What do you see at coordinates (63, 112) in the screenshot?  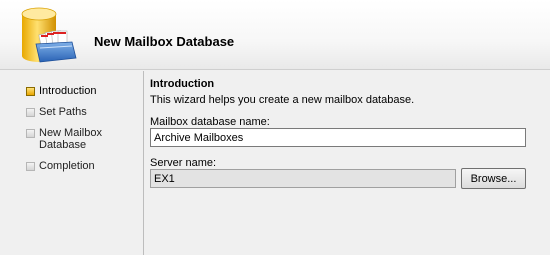 I see `step-label: Set Paths` at bounding box center [63, 112].